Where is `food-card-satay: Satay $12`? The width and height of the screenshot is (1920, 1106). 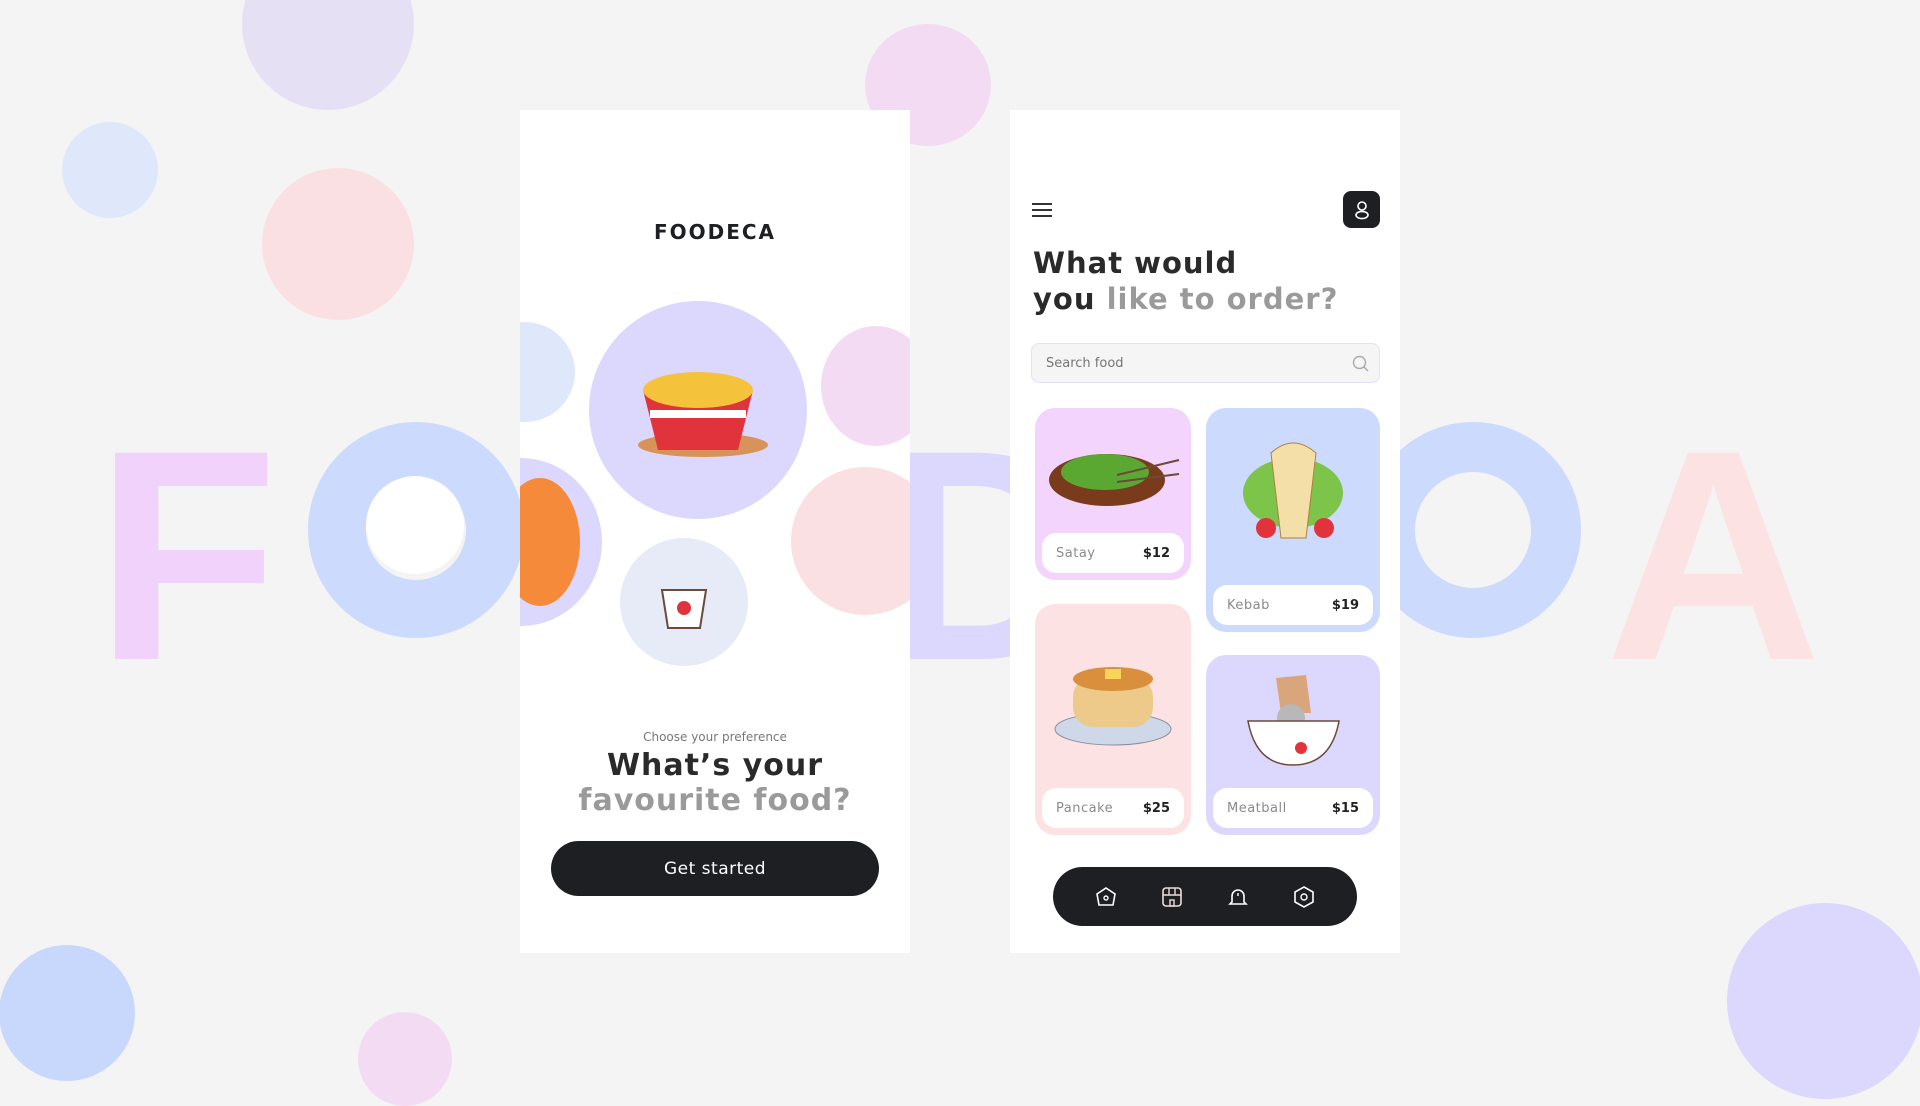 food-card-satay: Satay $12 is located at coordinates (1113, 494).